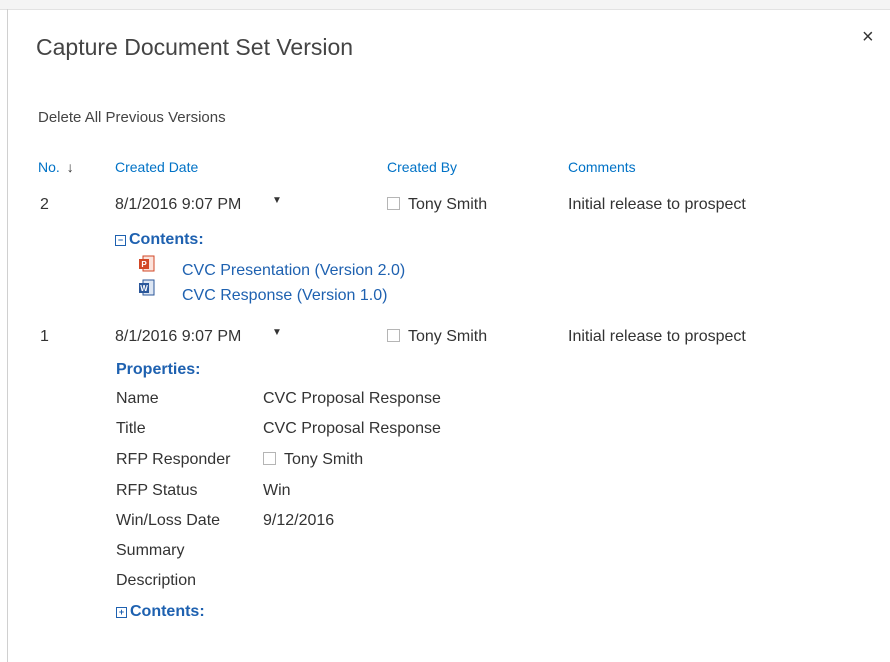  What do you see at coordinates (156, 580) in the screenshot?
I see `property-label: Description` at bounding box center [156, 580].